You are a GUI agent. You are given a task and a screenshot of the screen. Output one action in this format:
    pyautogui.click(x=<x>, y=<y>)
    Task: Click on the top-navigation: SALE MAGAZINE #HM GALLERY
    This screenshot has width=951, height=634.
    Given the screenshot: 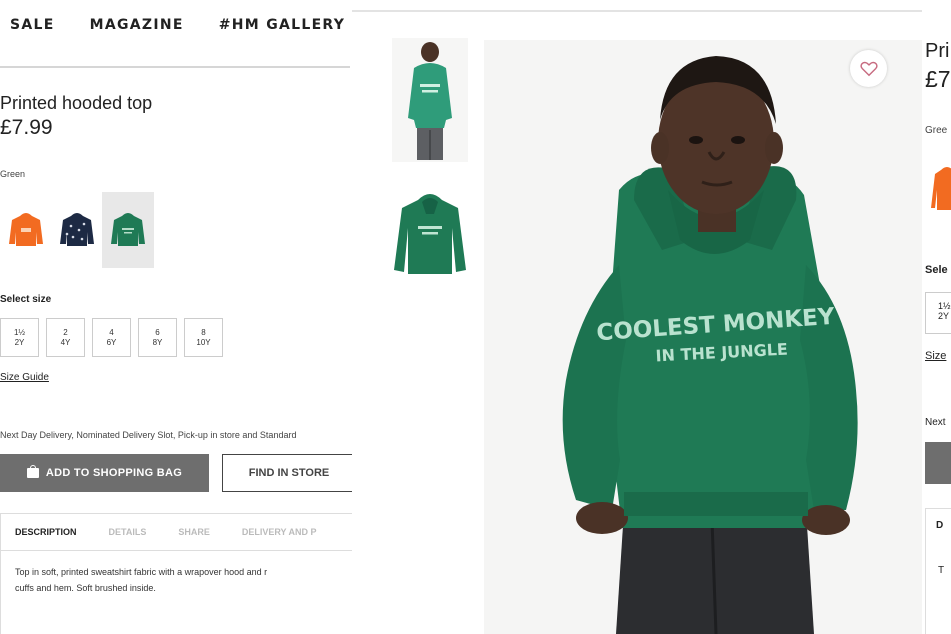 What is the action you would take?
    pyautogui.click(x=177, y=25)
    